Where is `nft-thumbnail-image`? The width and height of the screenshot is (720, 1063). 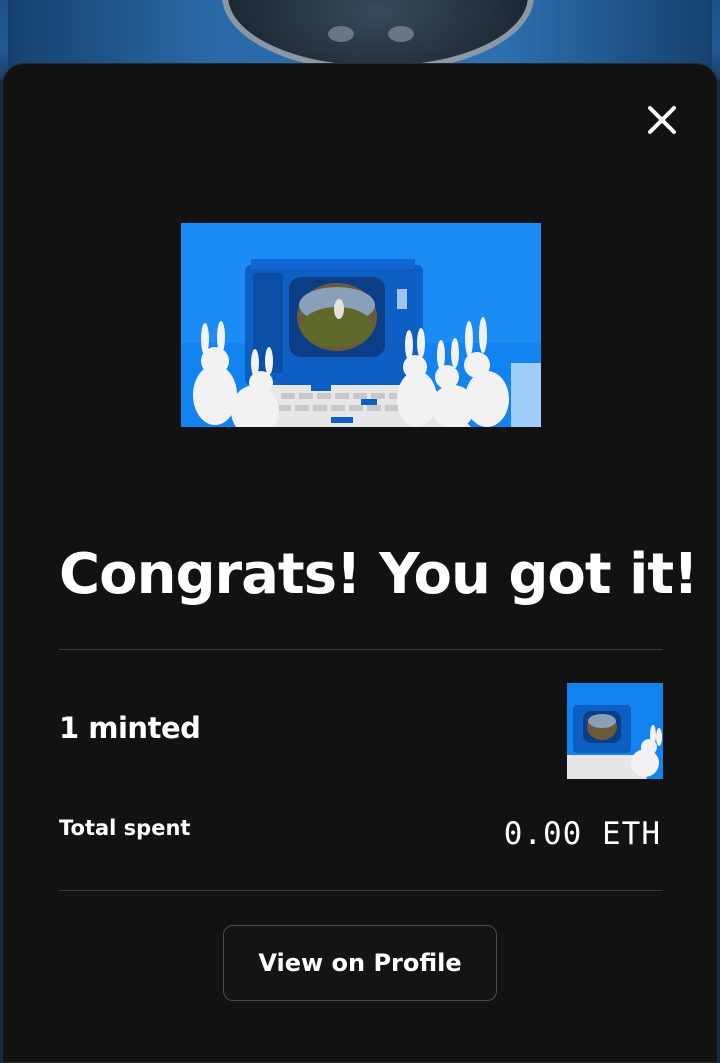 nft-thumbnail-image is located at coordinates (615, 731).